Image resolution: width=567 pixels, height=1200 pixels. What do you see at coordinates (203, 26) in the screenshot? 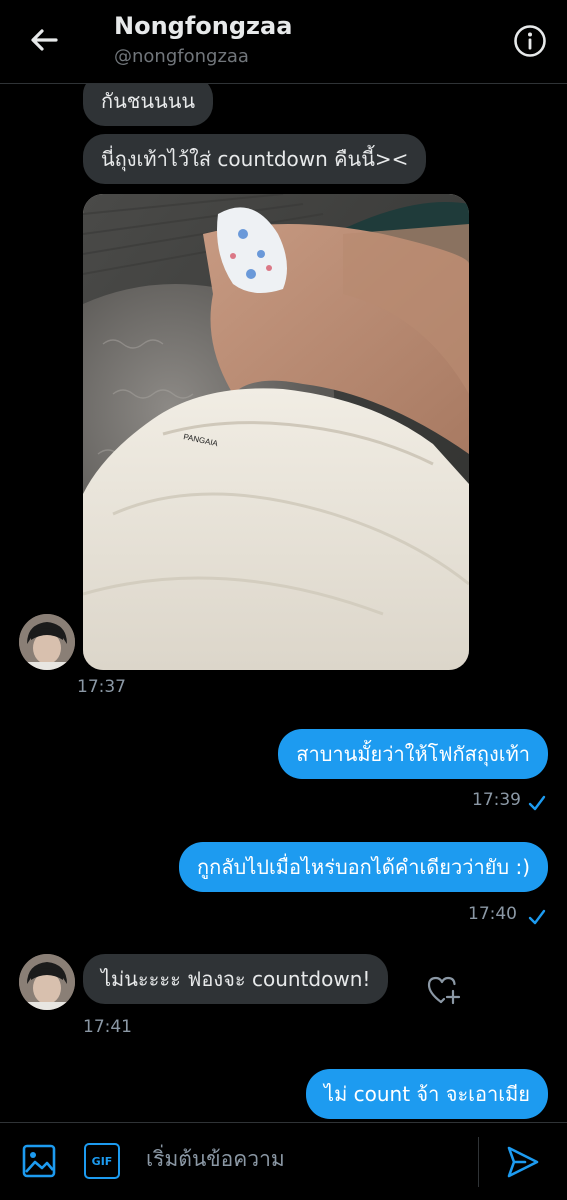
I see `conversation-title: Nongfongzaa` at bounding box center [203, 26].